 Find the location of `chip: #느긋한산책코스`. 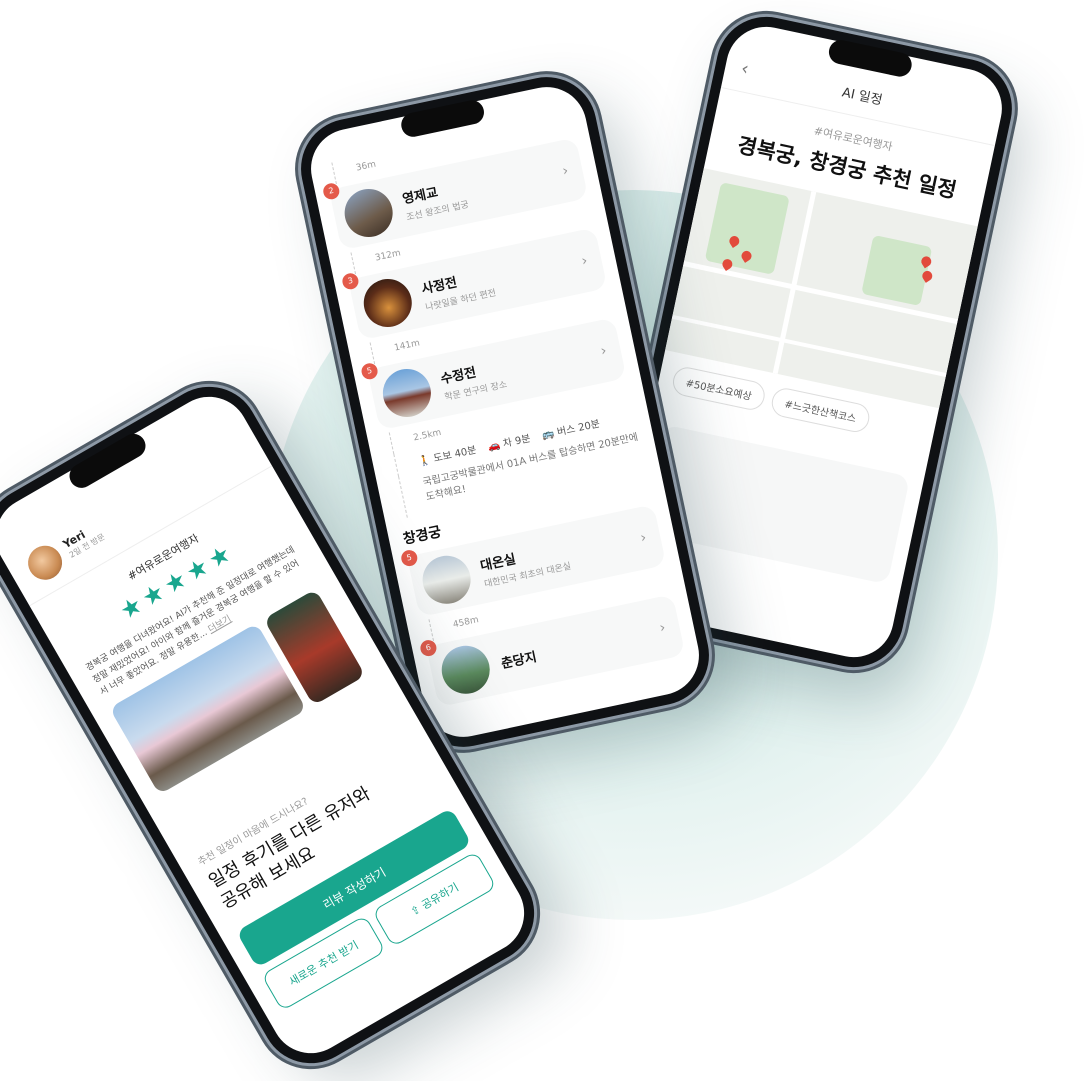

chip: #느긋한산책코스 is located at coordinates (820, 410).